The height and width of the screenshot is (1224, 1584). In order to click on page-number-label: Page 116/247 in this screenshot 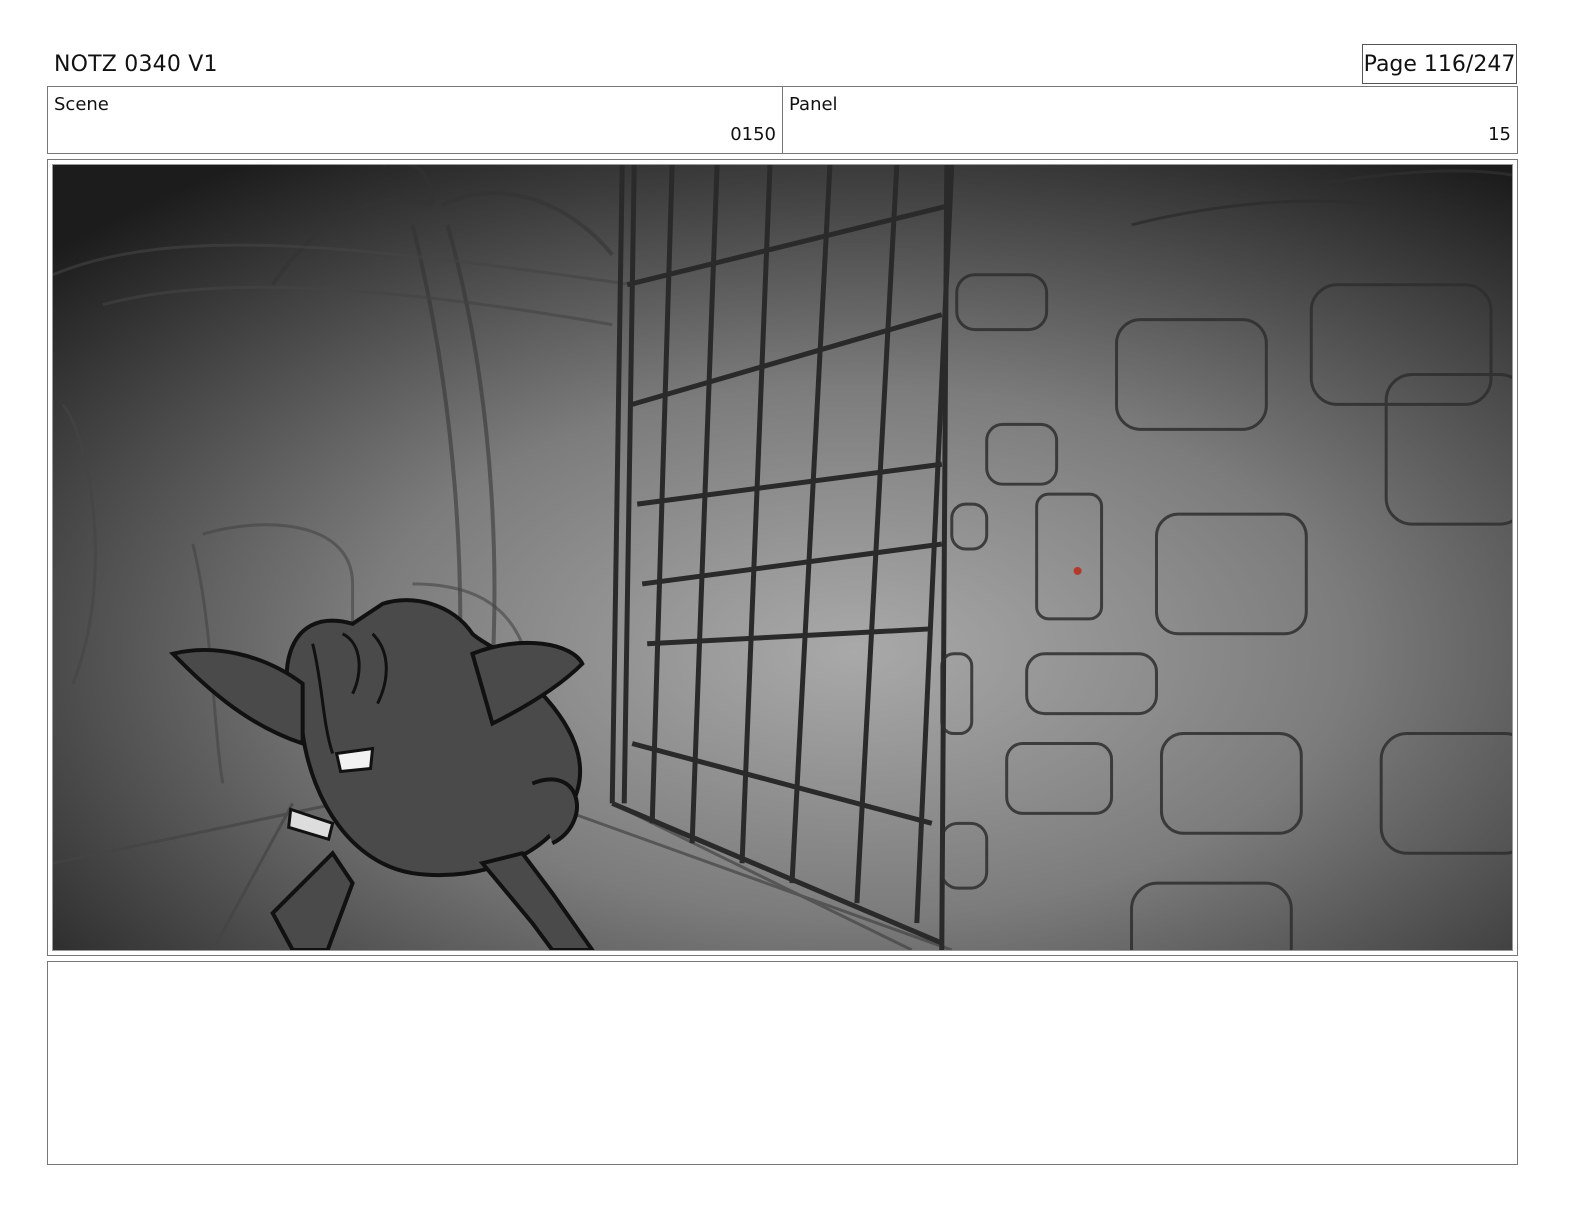, I will do `click(1439, 64)`.